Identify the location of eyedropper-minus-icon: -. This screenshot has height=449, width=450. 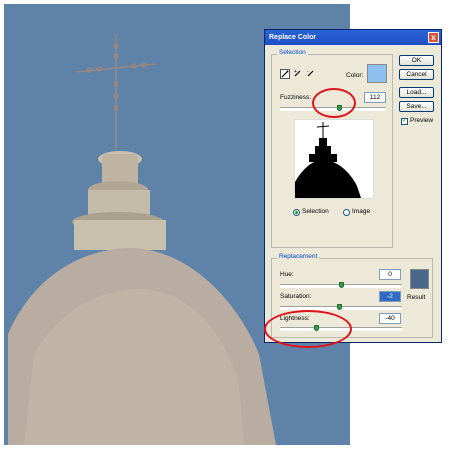
(310, 73).